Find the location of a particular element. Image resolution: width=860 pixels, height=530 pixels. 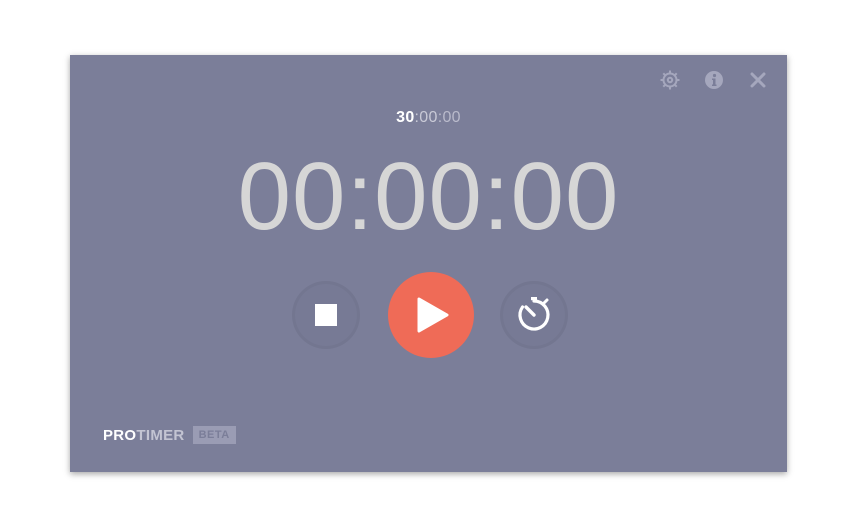

preset-hours: 30 is located at coordinates (405, 117).